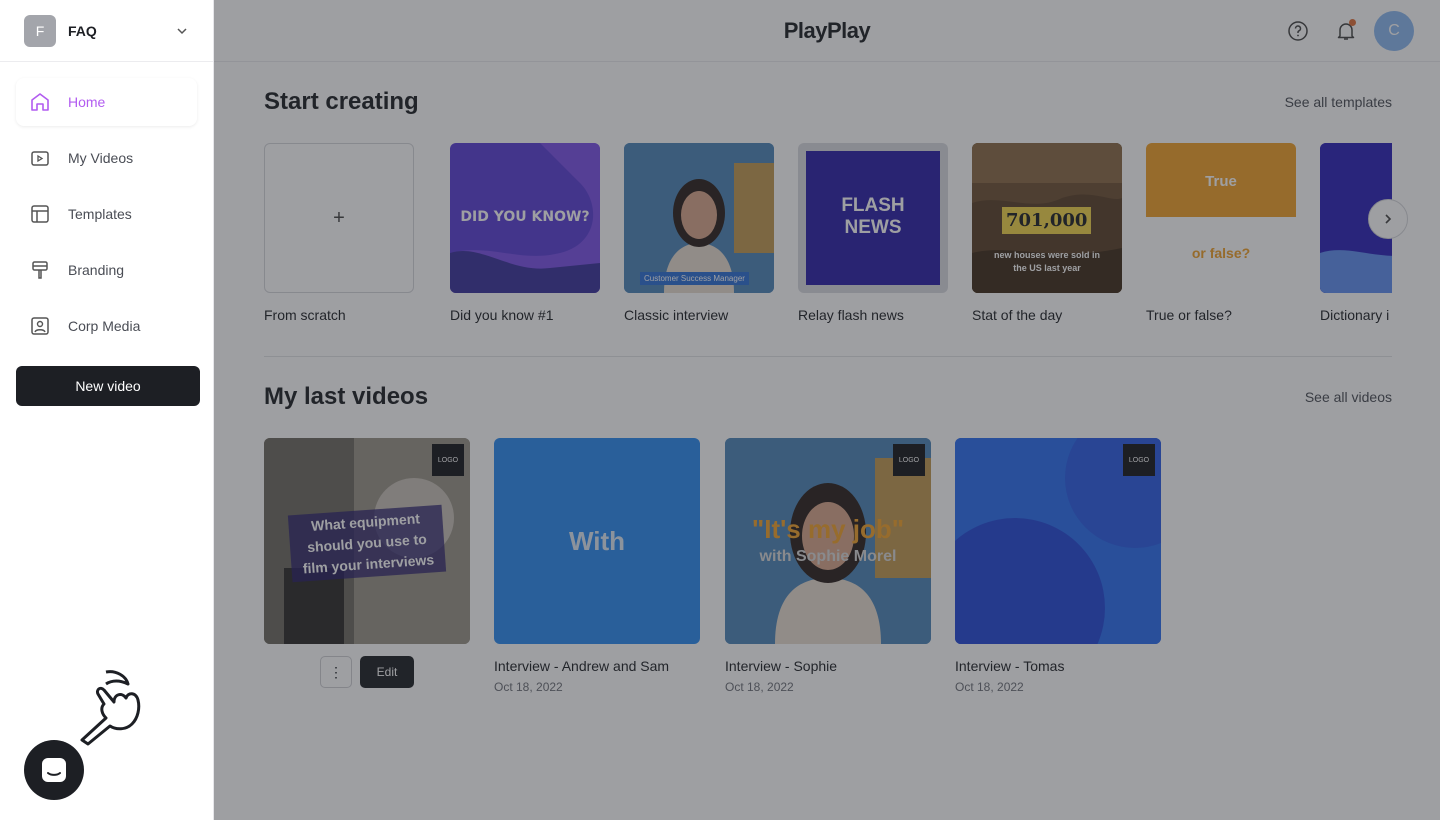  I want to click on section-divider, so click(828, 356).